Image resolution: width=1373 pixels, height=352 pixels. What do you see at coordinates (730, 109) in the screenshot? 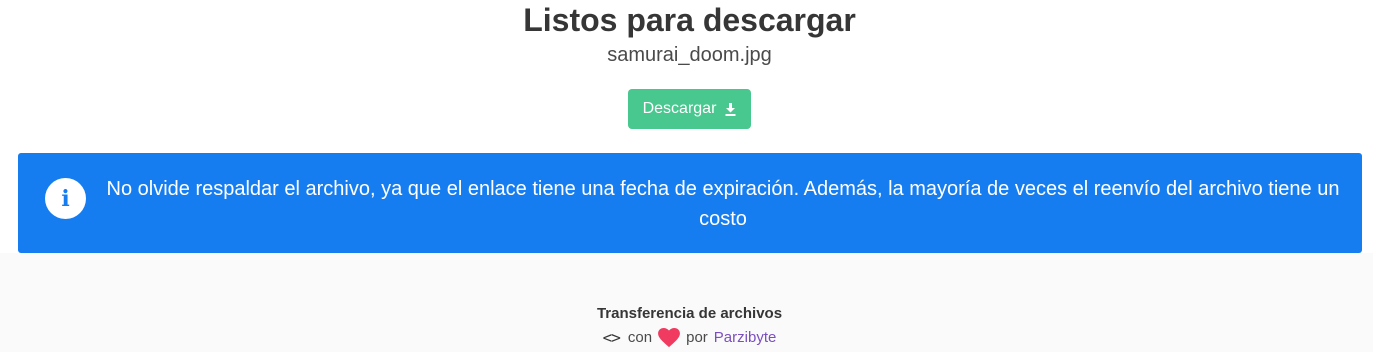
I see `download-icon` at bounding box center [730, 109].